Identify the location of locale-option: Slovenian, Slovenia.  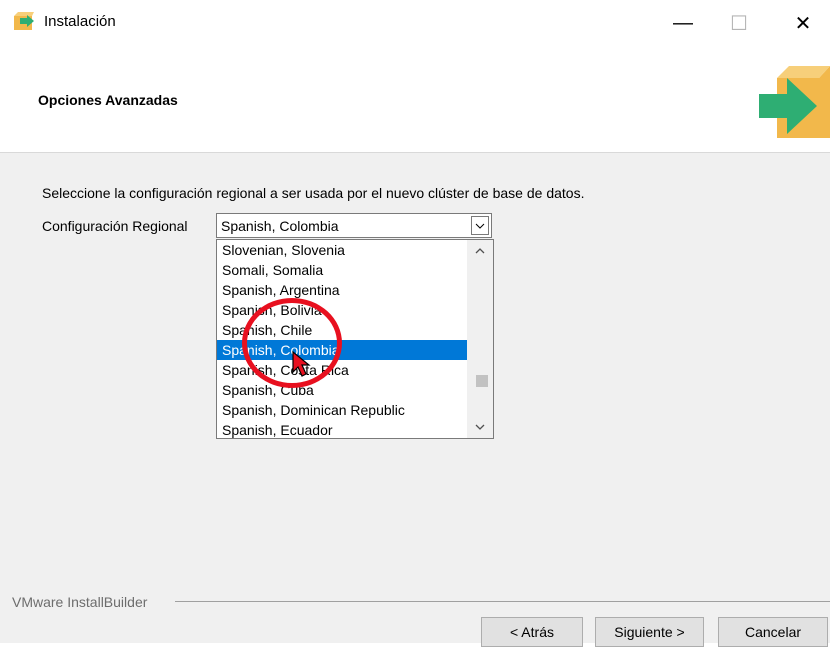
(342, 250).